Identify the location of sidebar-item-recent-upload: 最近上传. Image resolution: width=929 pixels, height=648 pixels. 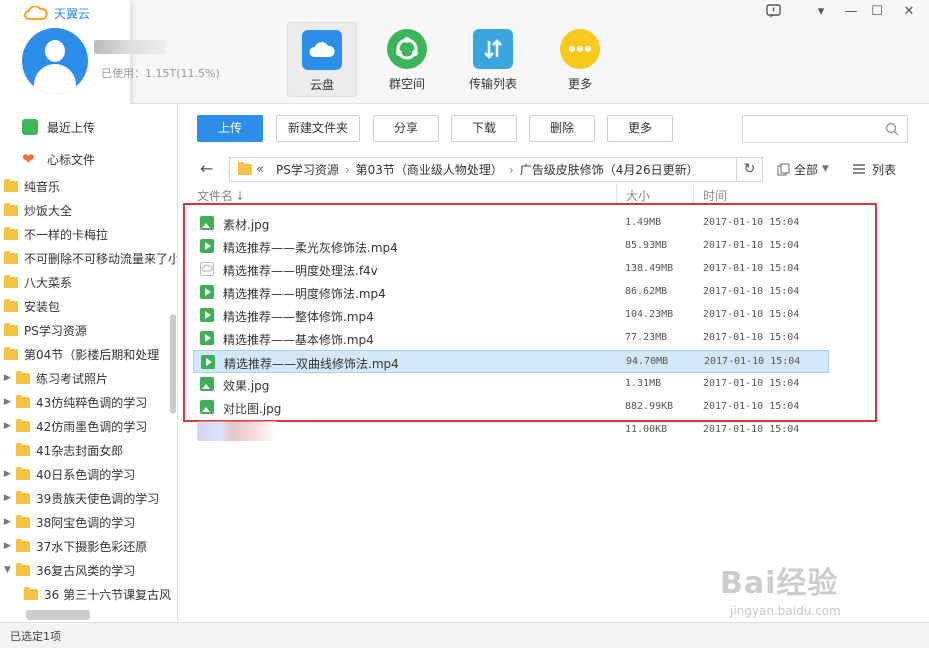
(58, 127).